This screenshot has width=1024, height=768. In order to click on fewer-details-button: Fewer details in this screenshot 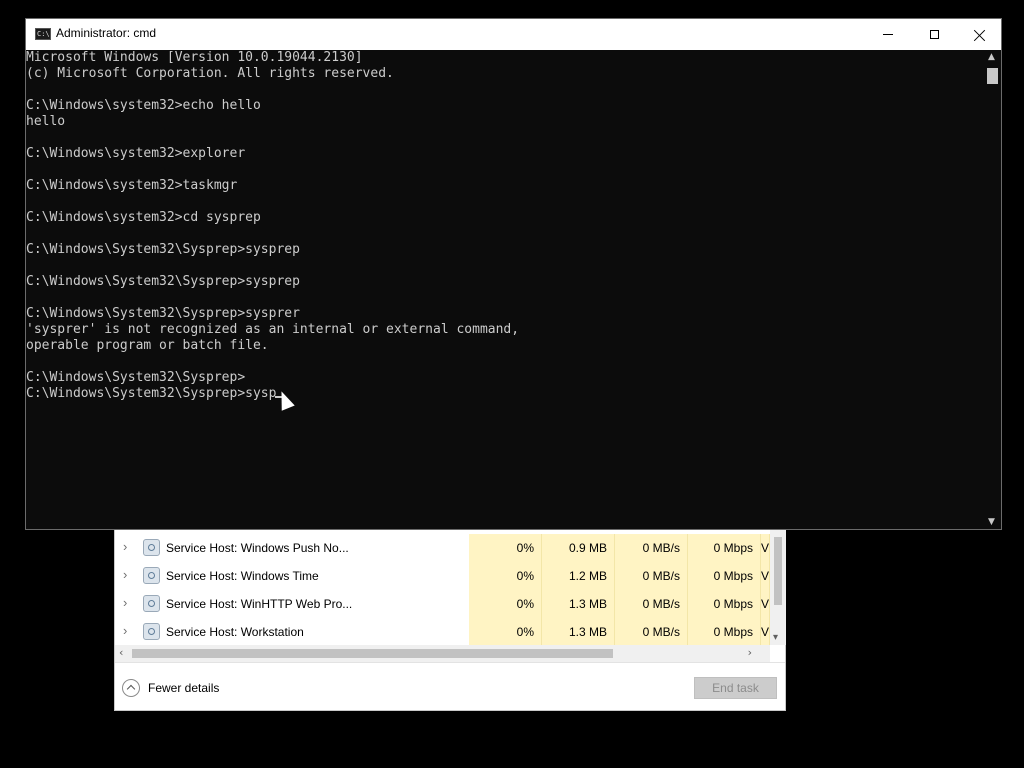, I will do `click(170, 688)`.